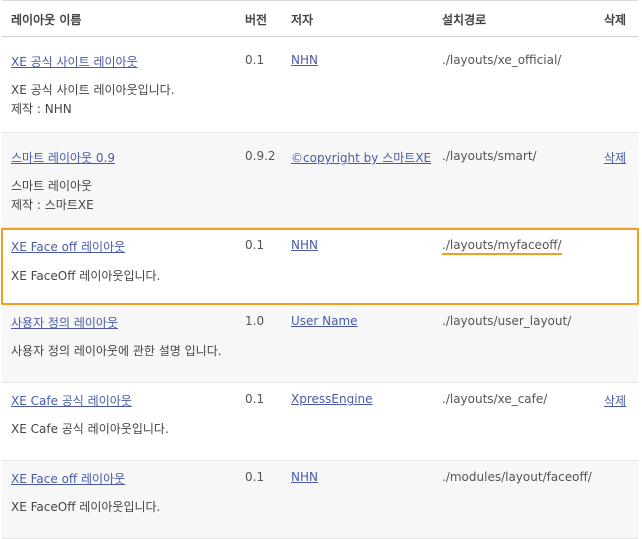  I want to click on column-header-path: 설치경로, so click(464, 20).